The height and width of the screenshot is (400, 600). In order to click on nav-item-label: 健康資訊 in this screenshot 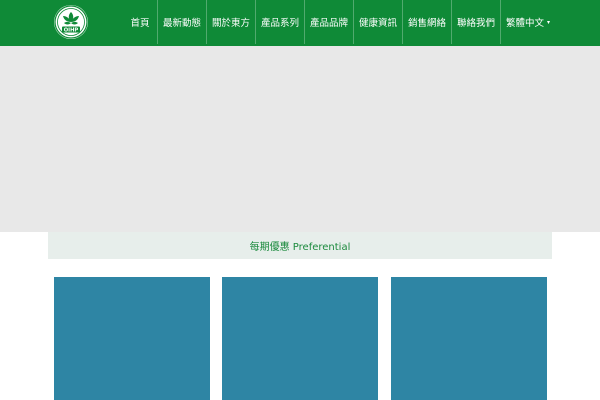, I will do `click(377, 23)`.